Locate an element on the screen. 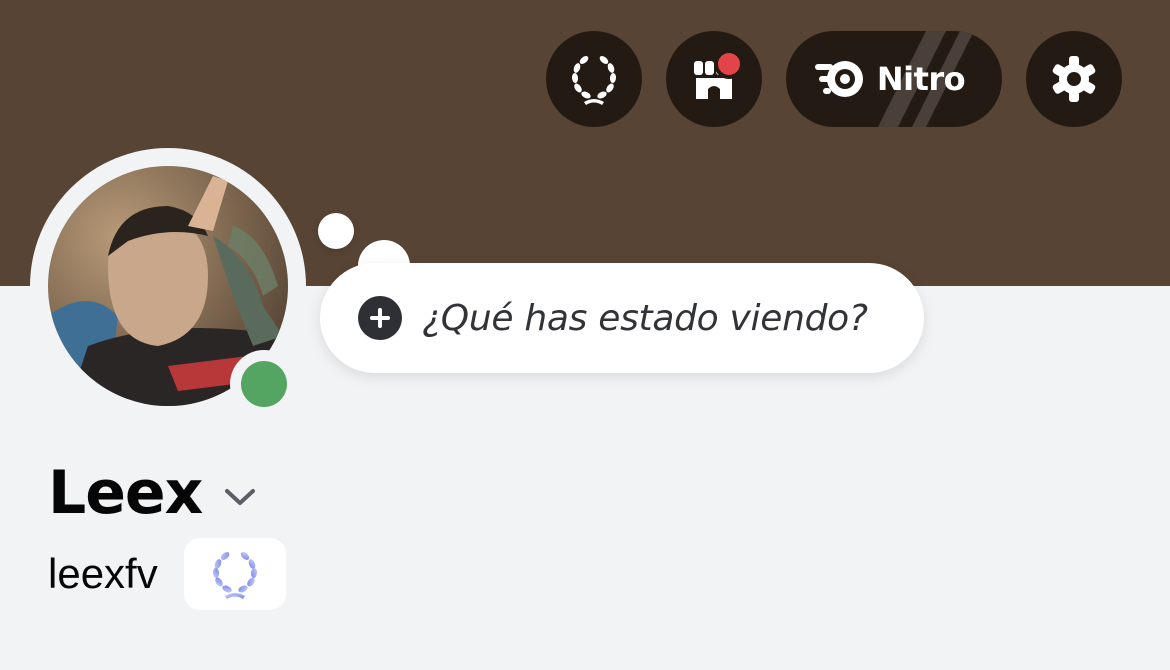 This screenshot has height=670, width=1170. display-name: Leex is located at coordinates (125, 493).